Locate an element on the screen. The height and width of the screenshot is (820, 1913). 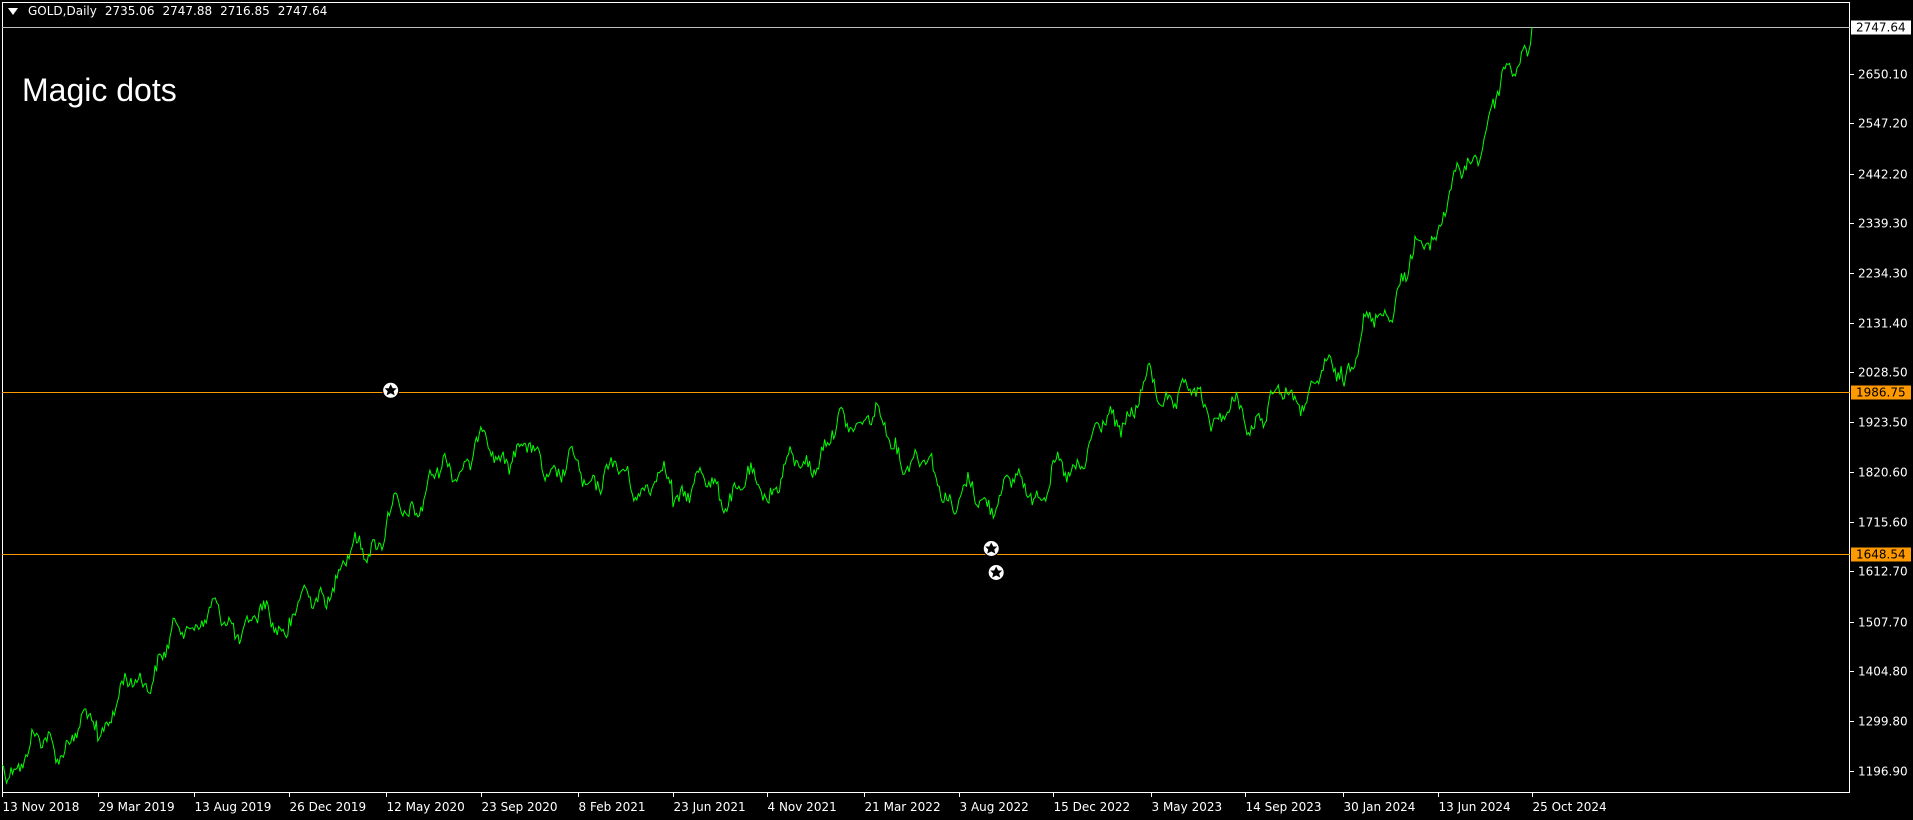
y-tick-label: 1507.70 is located at coordinates (1883, 623).